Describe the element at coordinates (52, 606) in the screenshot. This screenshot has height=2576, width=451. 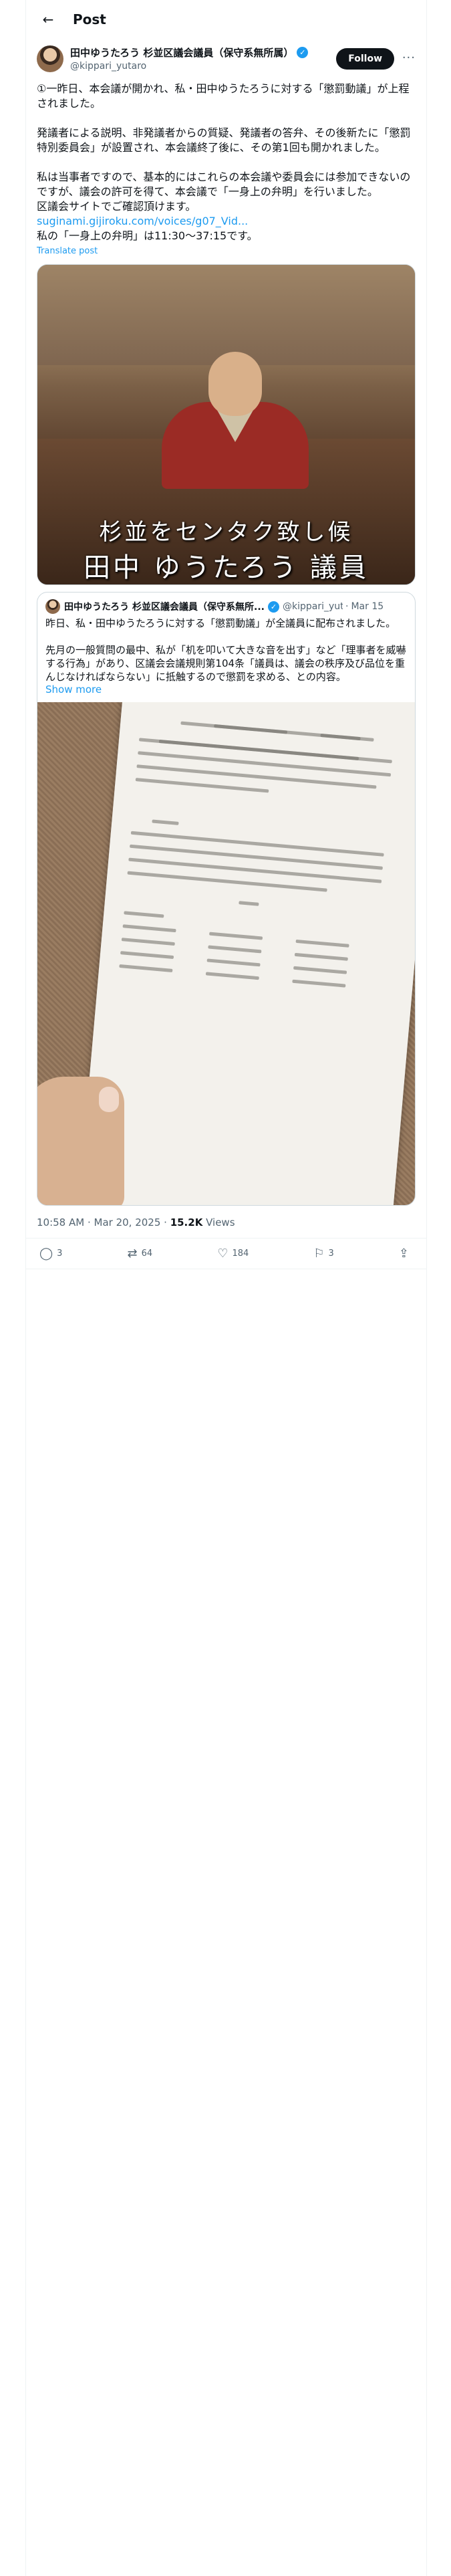
I see `quoted-avatar` at that location.